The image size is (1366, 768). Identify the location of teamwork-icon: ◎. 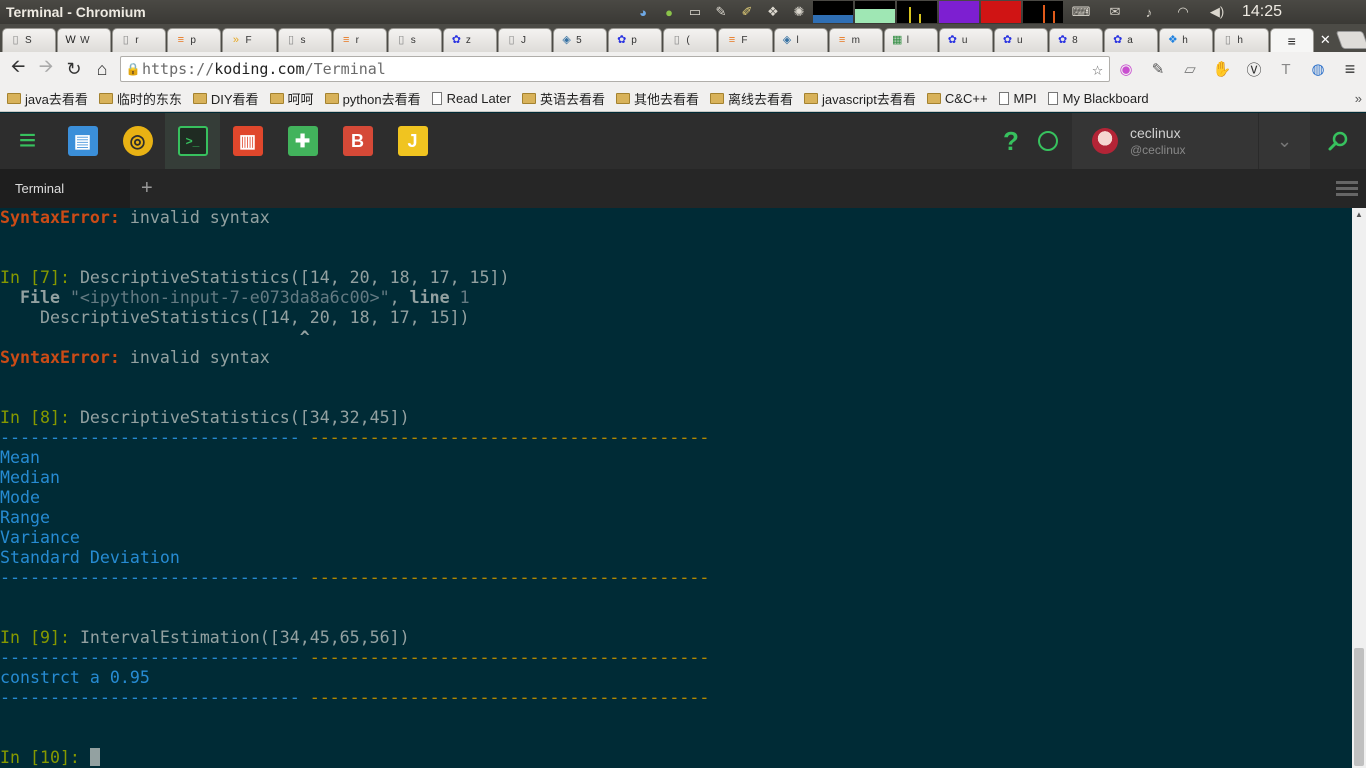
(137, 141).